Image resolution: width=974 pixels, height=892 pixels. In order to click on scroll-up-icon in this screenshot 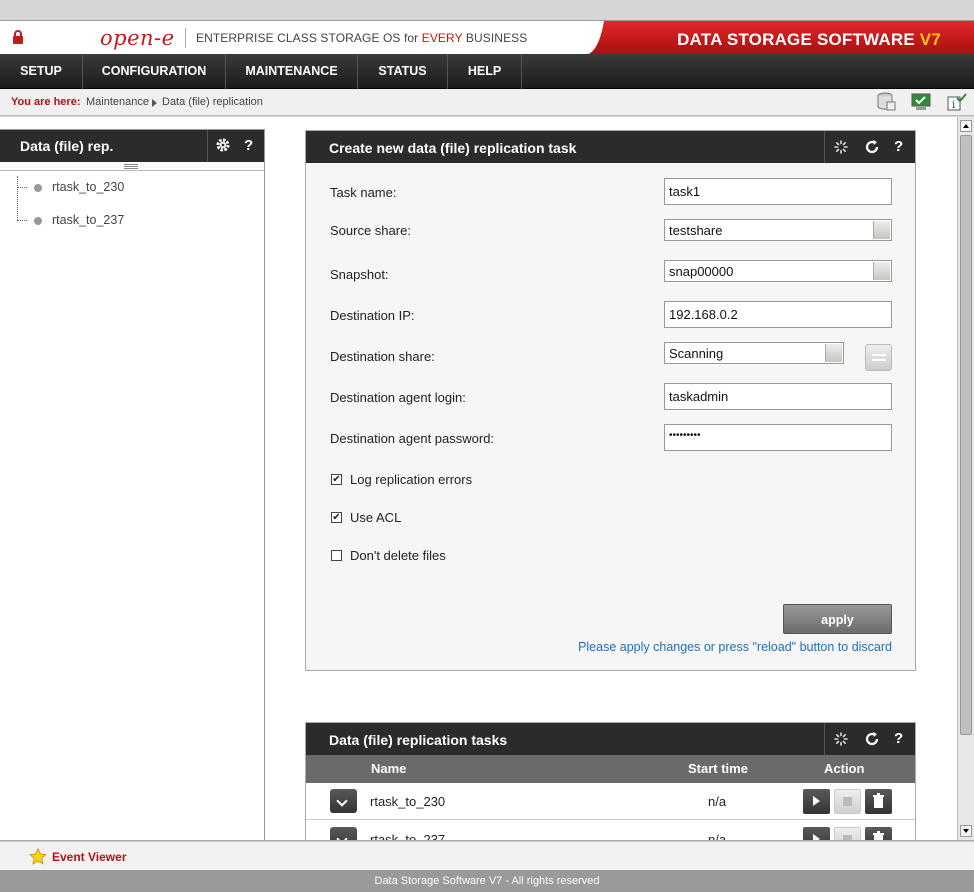, I will do `click(966, 126)`.